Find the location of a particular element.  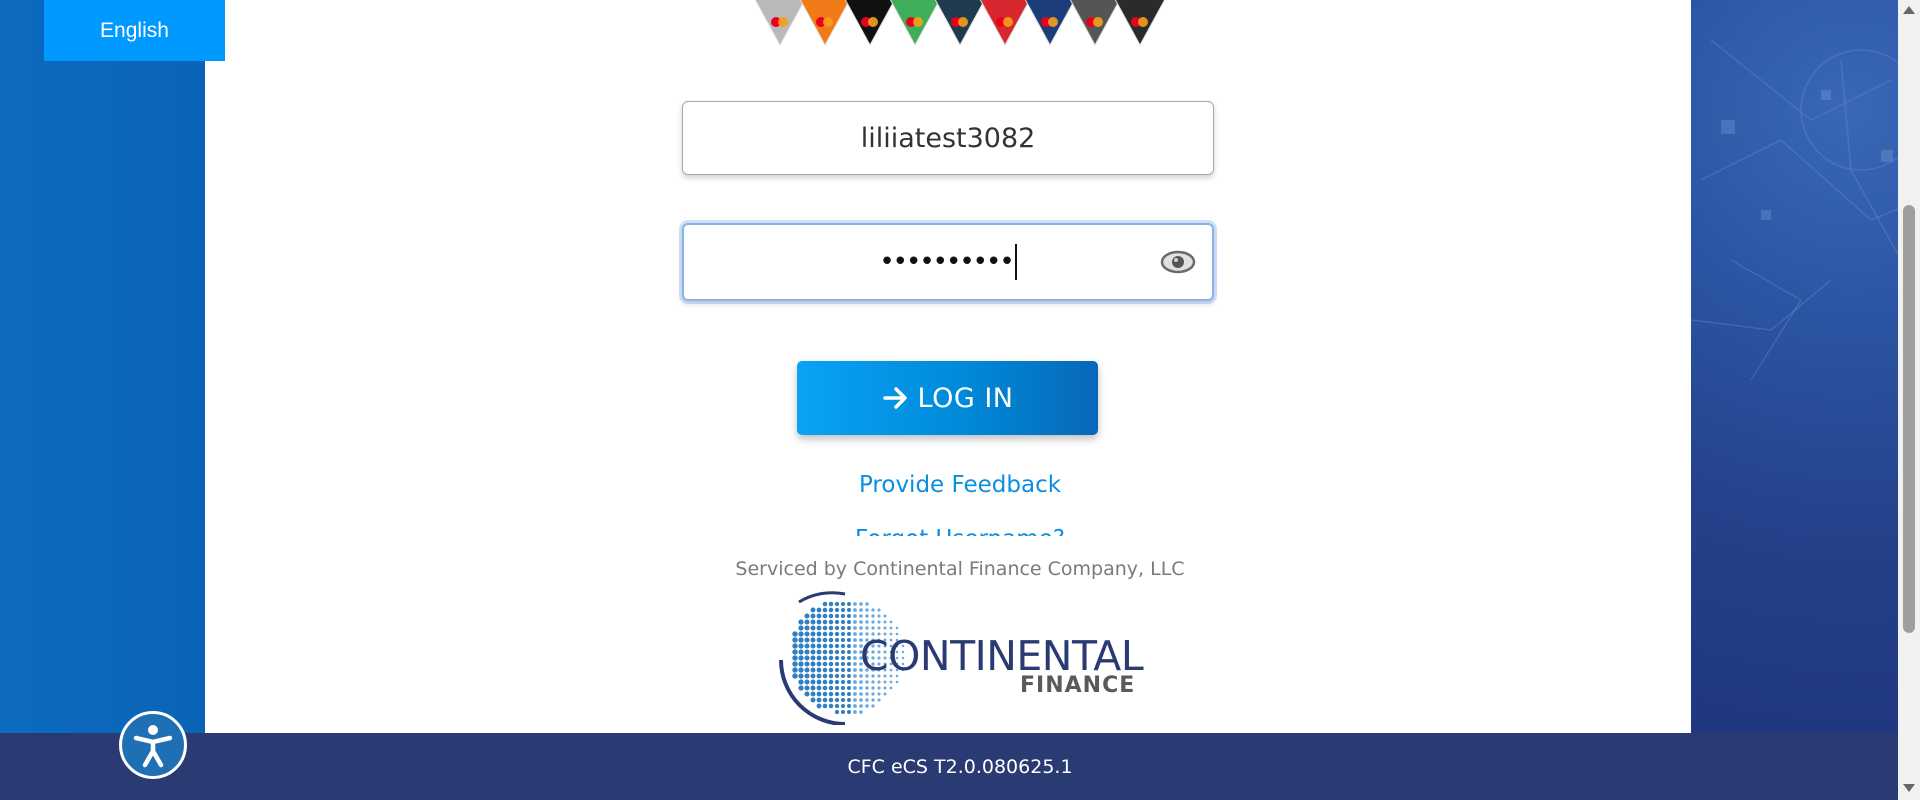

version-text: CFC eCS T2.0.080625.1 is located at coordinates (960, 766).